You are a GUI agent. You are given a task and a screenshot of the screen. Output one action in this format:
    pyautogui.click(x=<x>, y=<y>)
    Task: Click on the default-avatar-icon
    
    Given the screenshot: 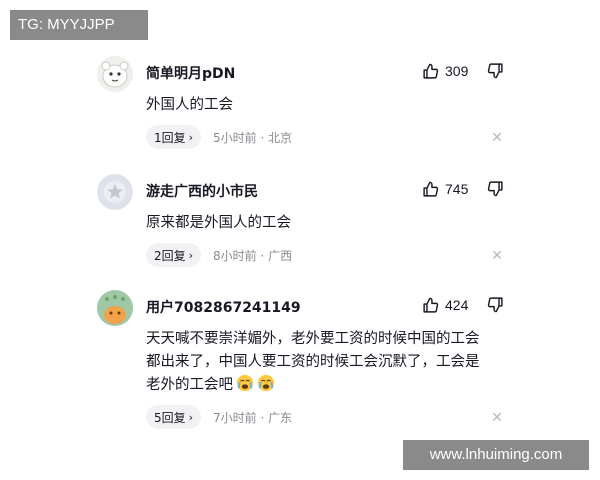 What is the action you would take?
    pyautogui.click(x=115, y=192)
    